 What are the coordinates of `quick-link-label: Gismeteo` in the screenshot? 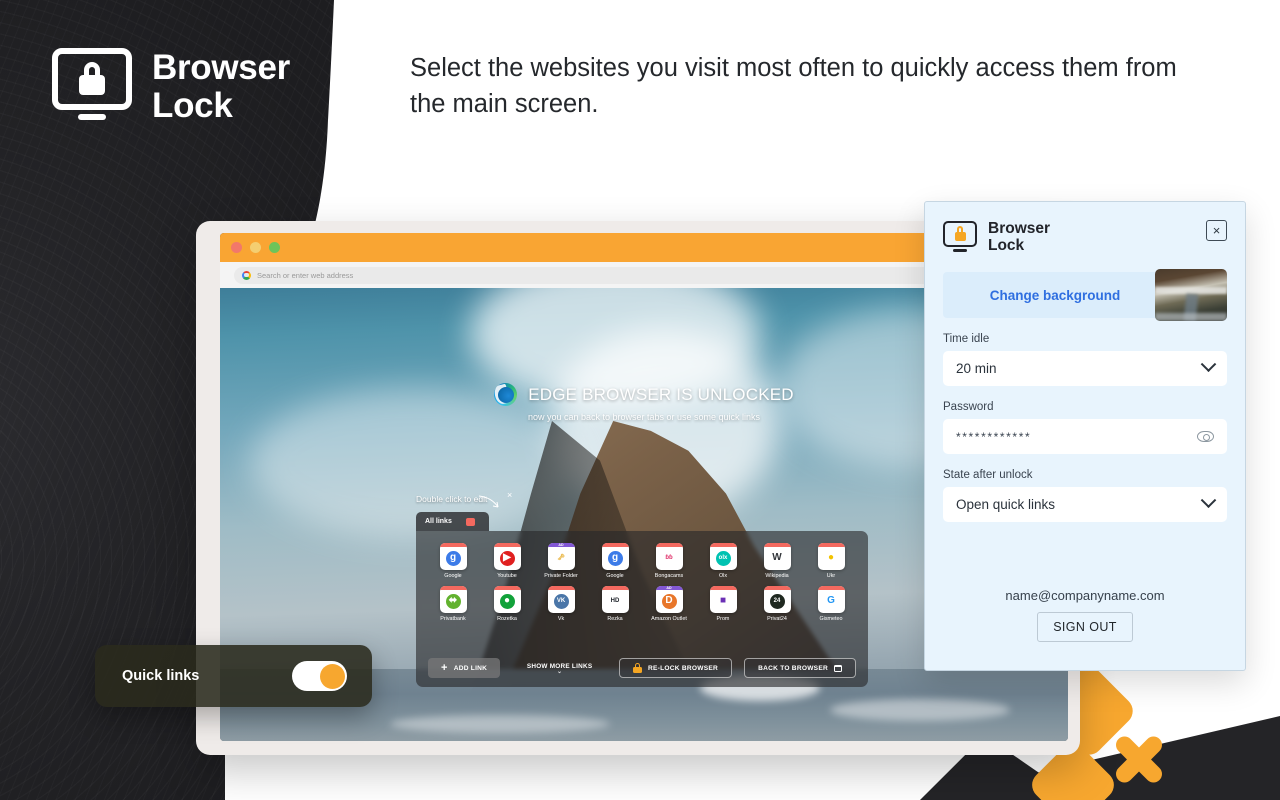 It's located at (831, 619).